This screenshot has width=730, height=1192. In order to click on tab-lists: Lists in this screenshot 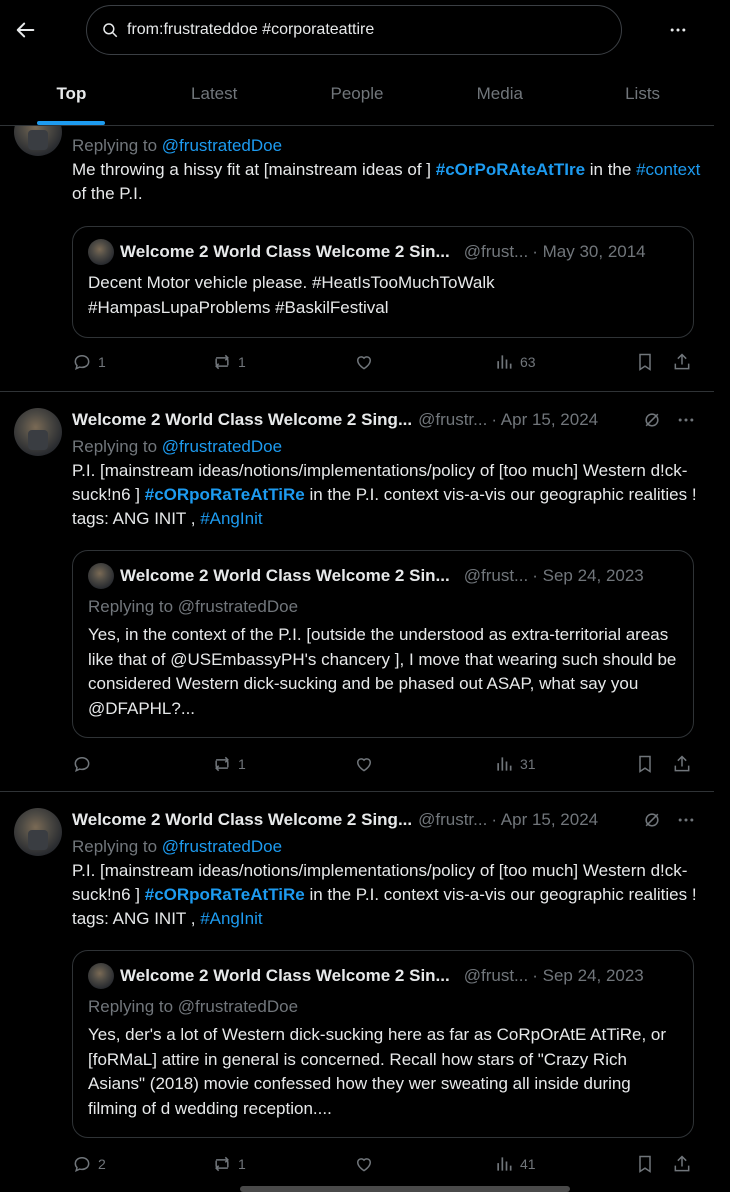, I will do `click(642, 93)`.